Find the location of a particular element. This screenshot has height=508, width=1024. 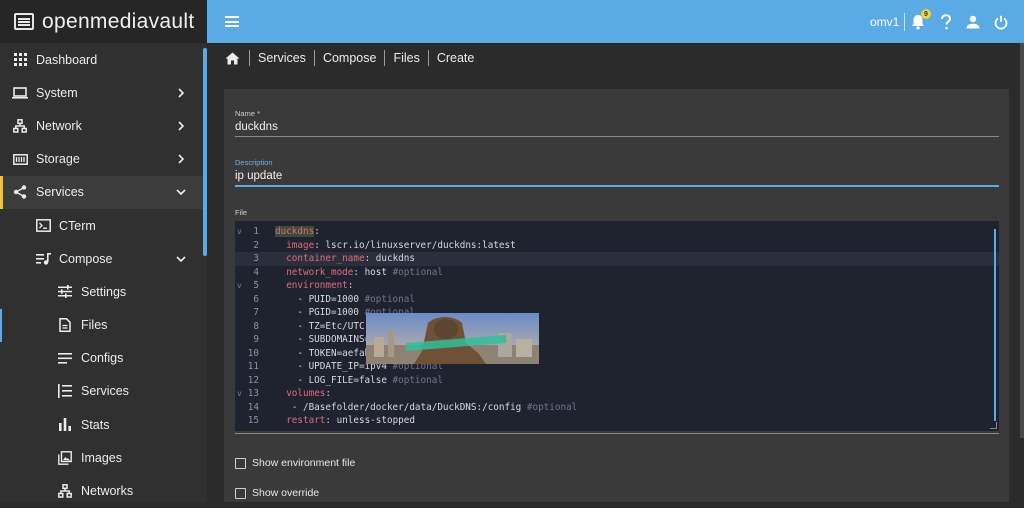

editor-line: 11 - UPDATE_IP=ipv4 #optional is located at coordinates (617, 367).